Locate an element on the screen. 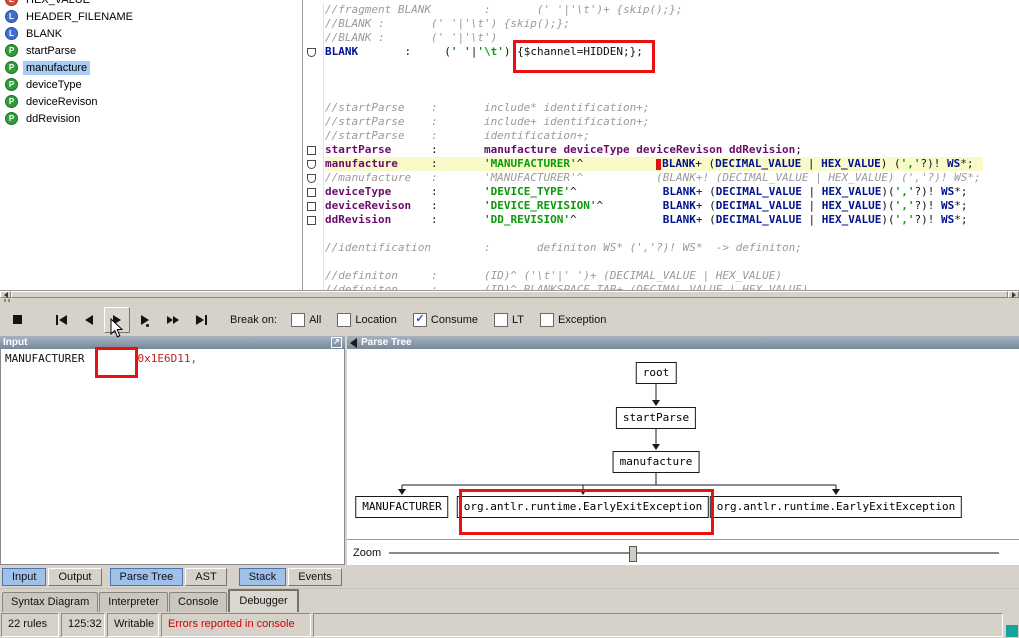  code-line: //BLANK : (' '|'\t') {skip();}; is located at coordinates (654, 24).